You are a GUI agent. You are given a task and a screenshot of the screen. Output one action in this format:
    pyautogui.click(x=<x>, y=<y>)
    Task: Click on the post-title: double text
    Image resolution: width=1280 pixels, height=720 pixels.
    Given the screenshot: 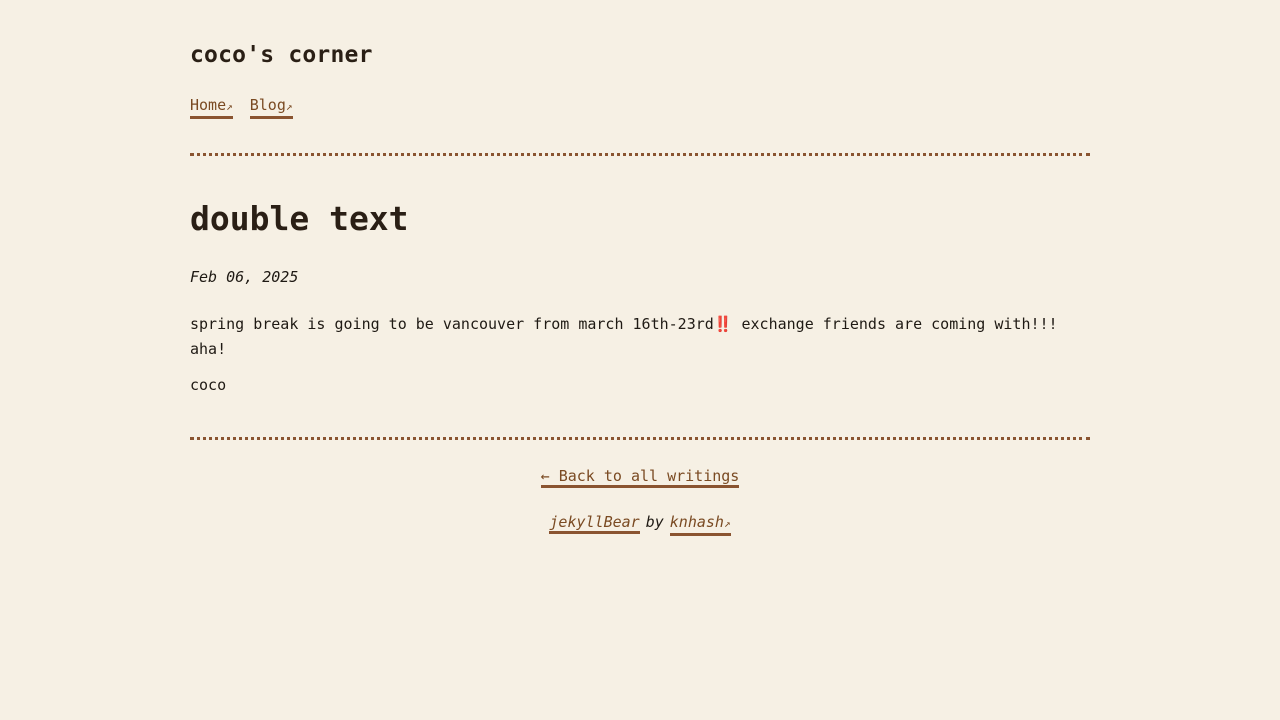 What is the action you would take?
    pyautogui.click(x=299, y=218)
    